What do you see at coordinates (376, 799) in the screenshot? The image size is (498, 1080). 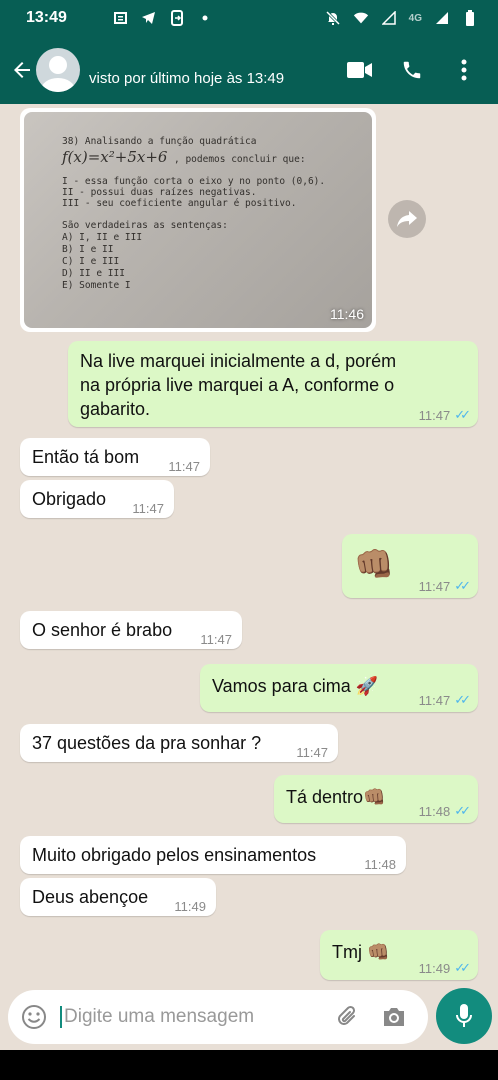 I see `outgoing-message: Tá dentro👊🏽 11:48 ✓✓` at bounding box center [376, 799].